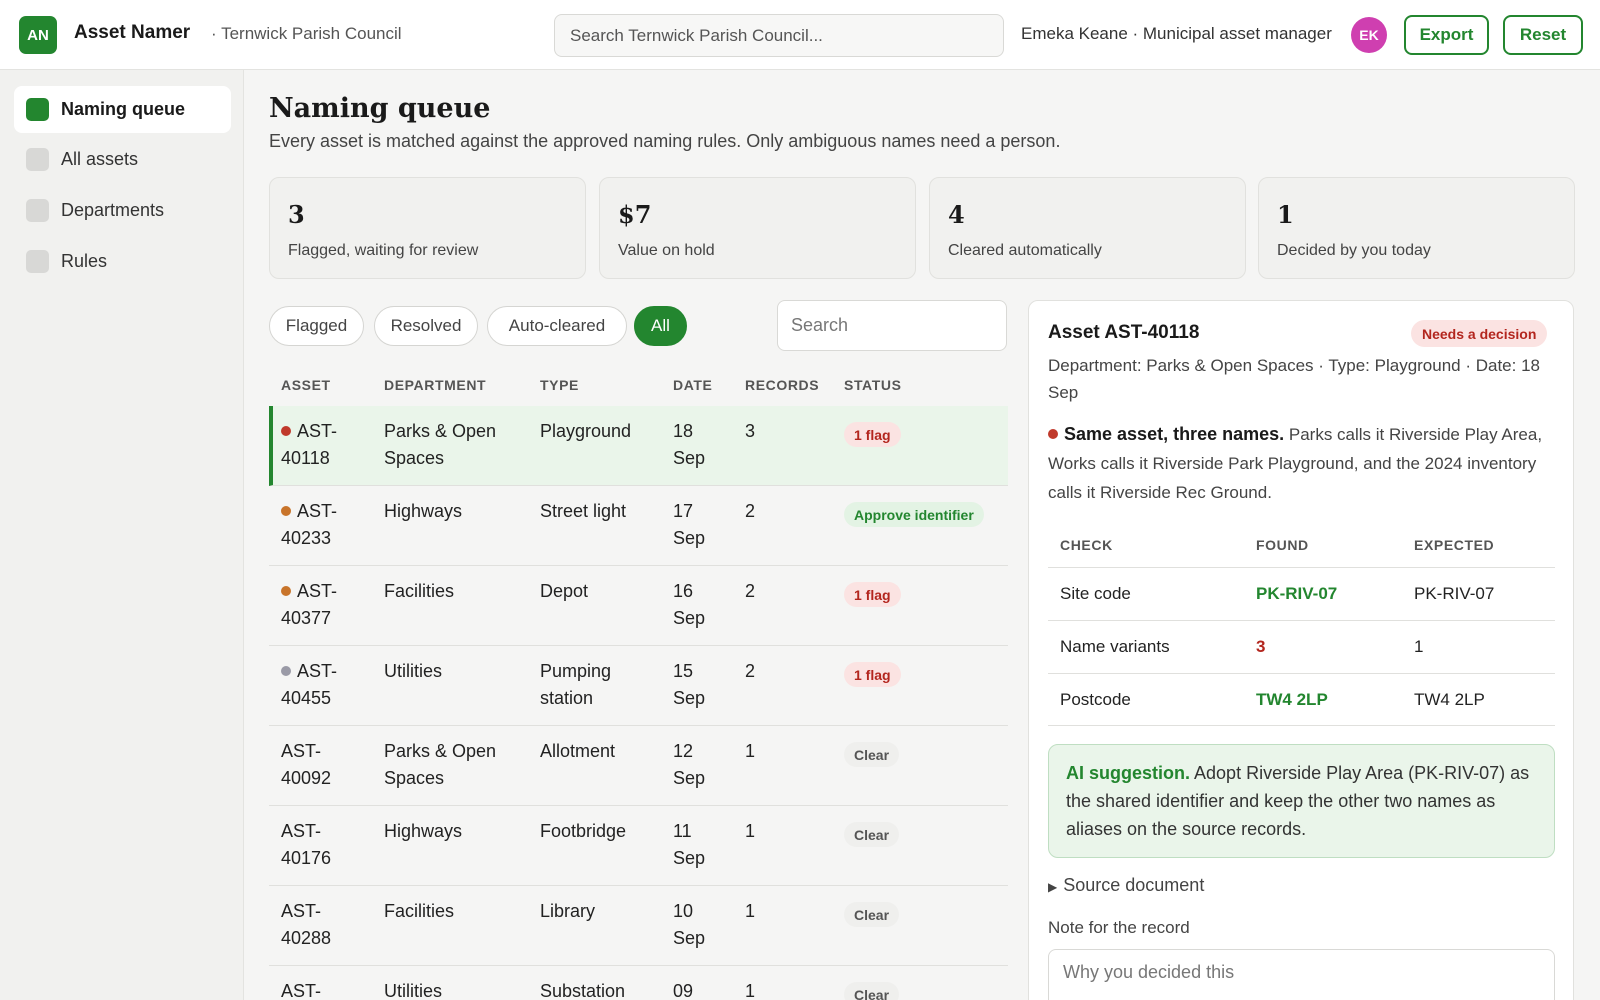  I want to click on check-expected: 1, so click(1419, 646).